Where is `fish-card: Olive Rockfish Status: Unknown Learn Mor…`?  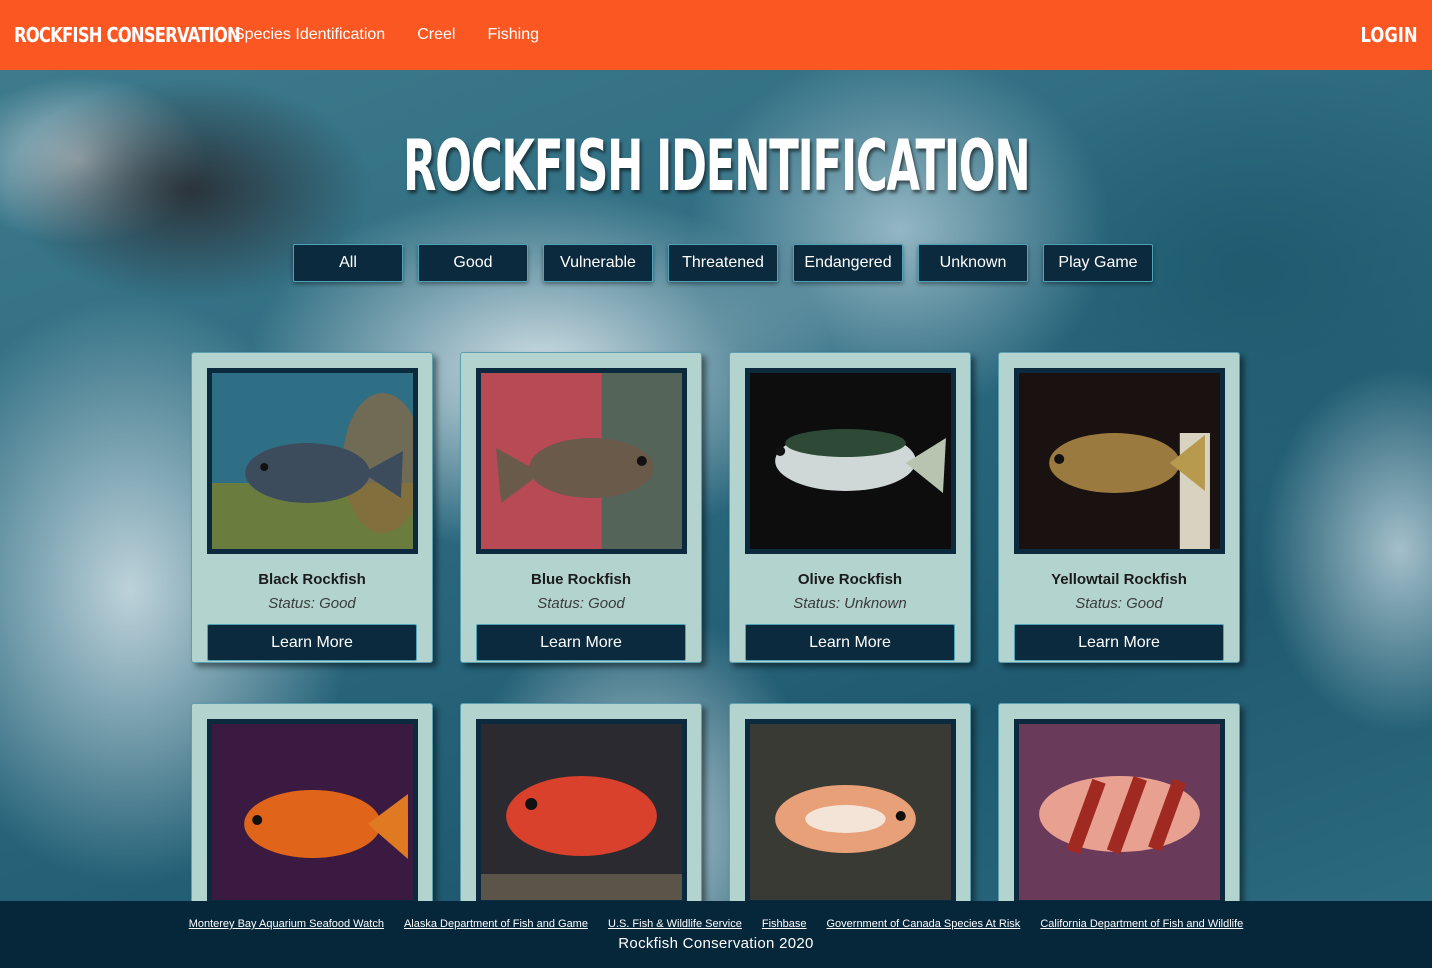
fish-card: Olive Rockfish Status: Unknown Learn Mor… is located at coordinates (850, 507).